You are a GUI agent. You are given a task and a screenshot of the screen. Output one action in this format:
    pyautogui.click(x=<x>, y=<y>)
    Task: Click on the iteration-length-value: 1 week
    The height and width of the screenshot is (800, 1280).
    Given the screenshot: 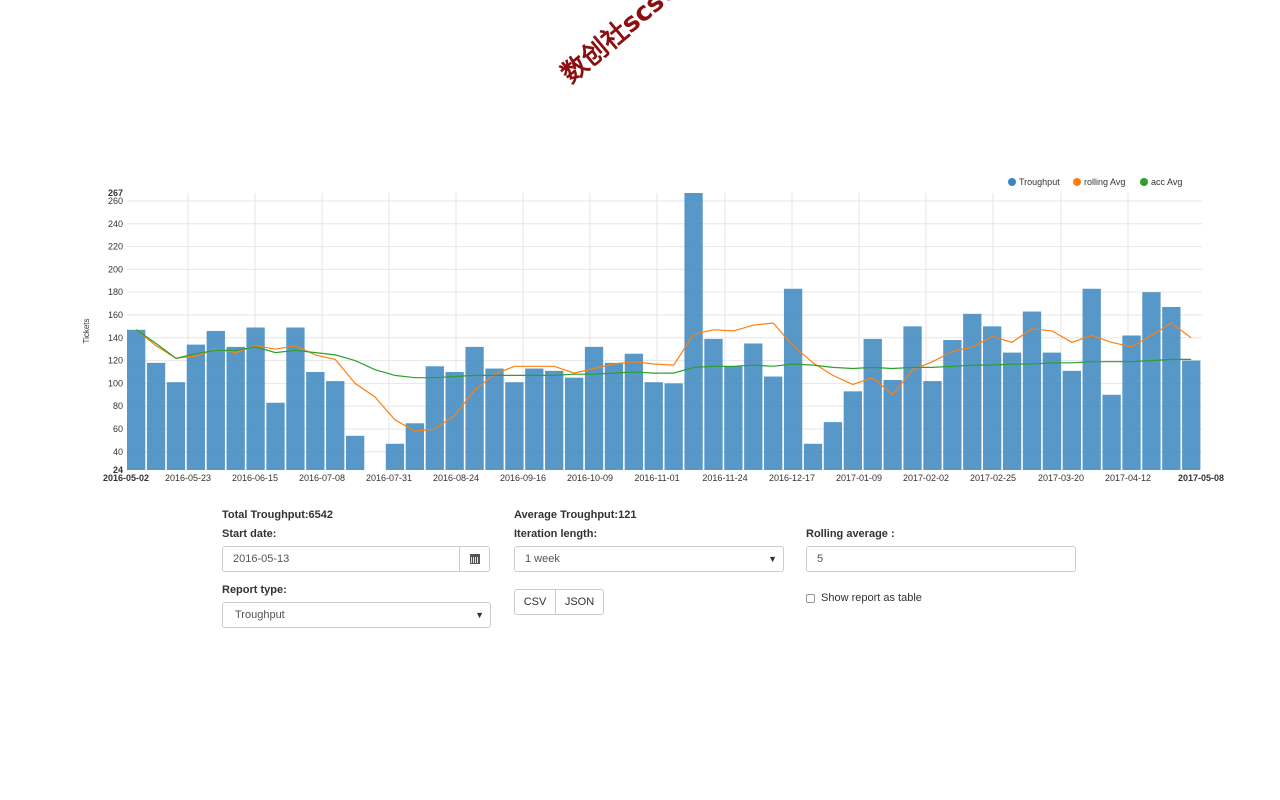 What is the action you would take?
    pyautogui.click(x=542, y=559)
    